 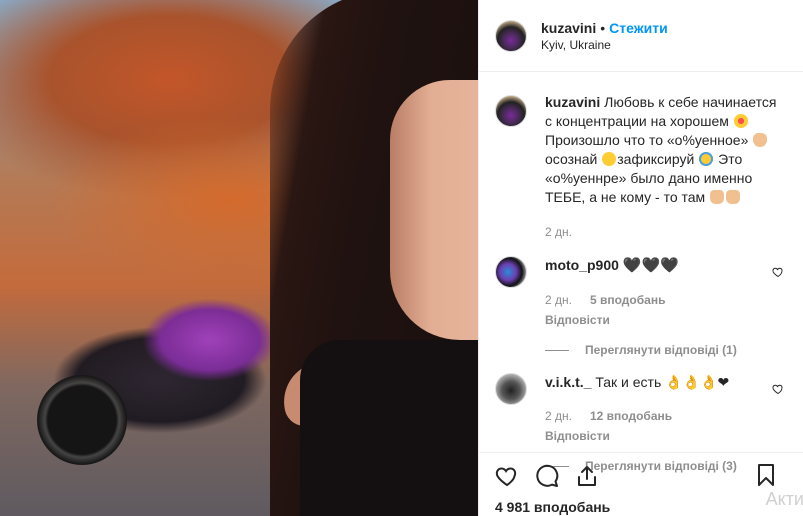 What do you see at coordinates (511, 111) in the screenshot?
I see `caption-avatar` at bounding box center [511, 111].